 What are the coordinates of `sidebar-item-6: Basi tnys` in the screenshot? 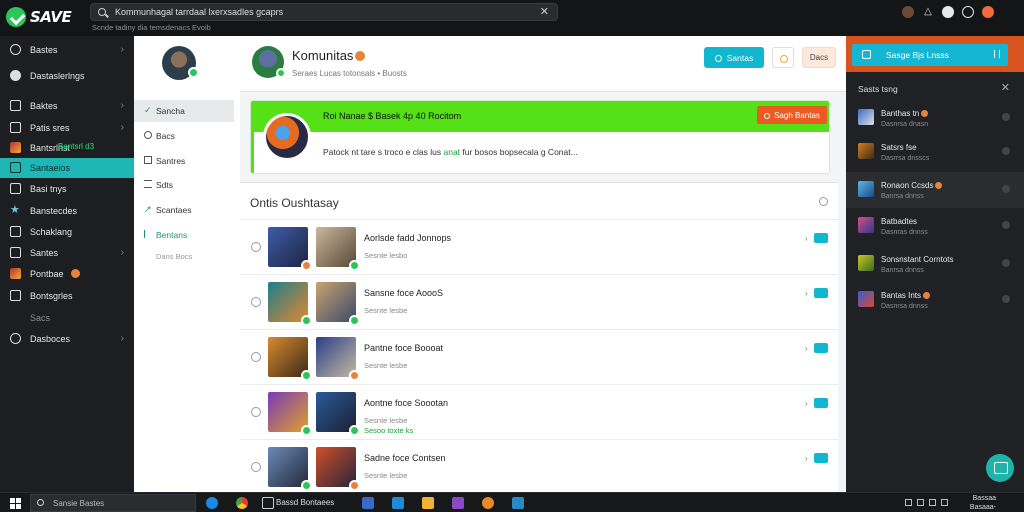 It's located at (67, 189).